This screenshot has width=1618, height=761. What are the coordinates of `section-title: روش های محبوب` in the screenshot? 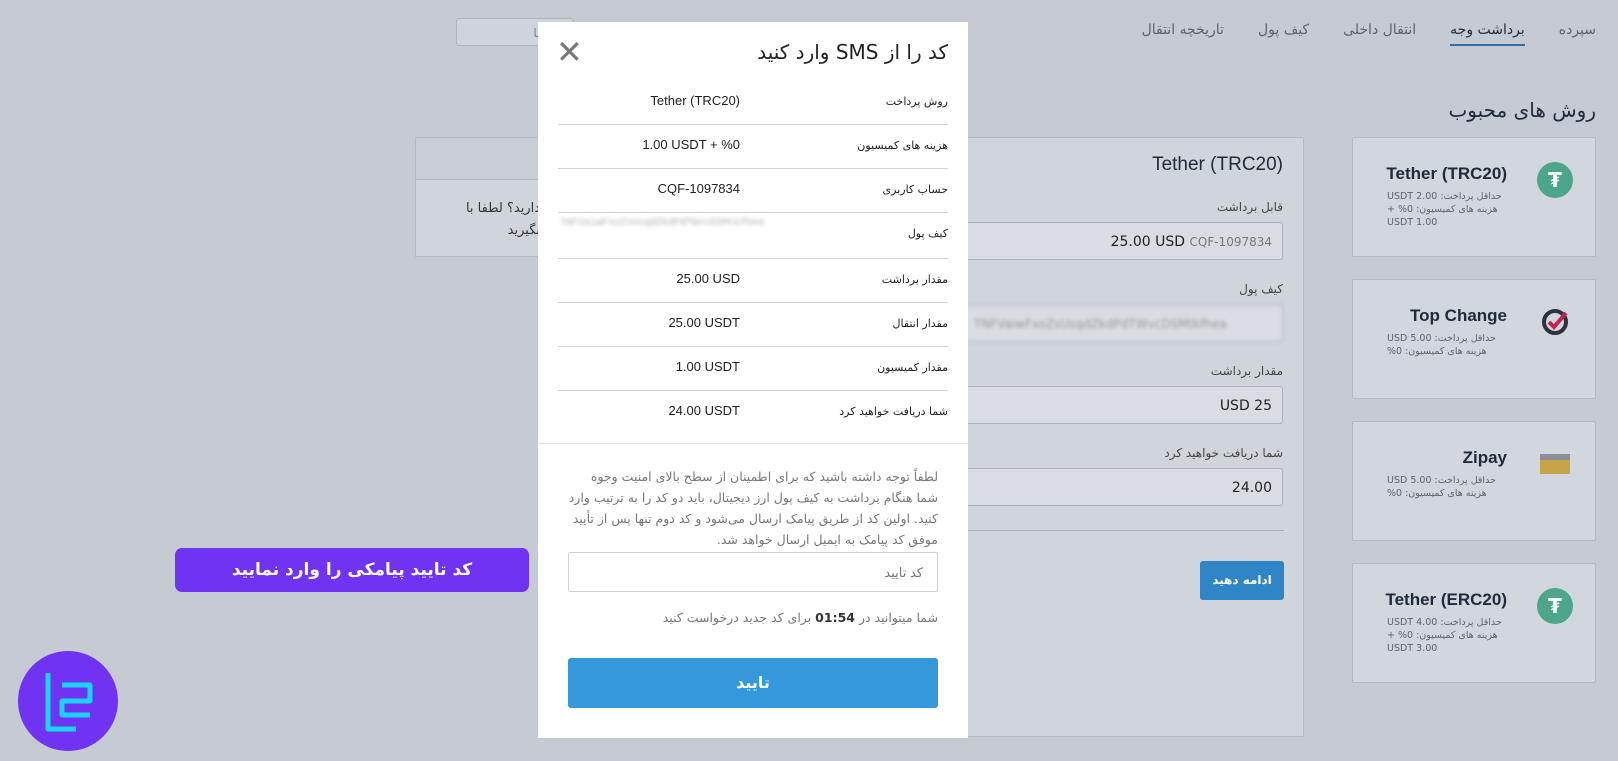 It's located at (1522, 110).